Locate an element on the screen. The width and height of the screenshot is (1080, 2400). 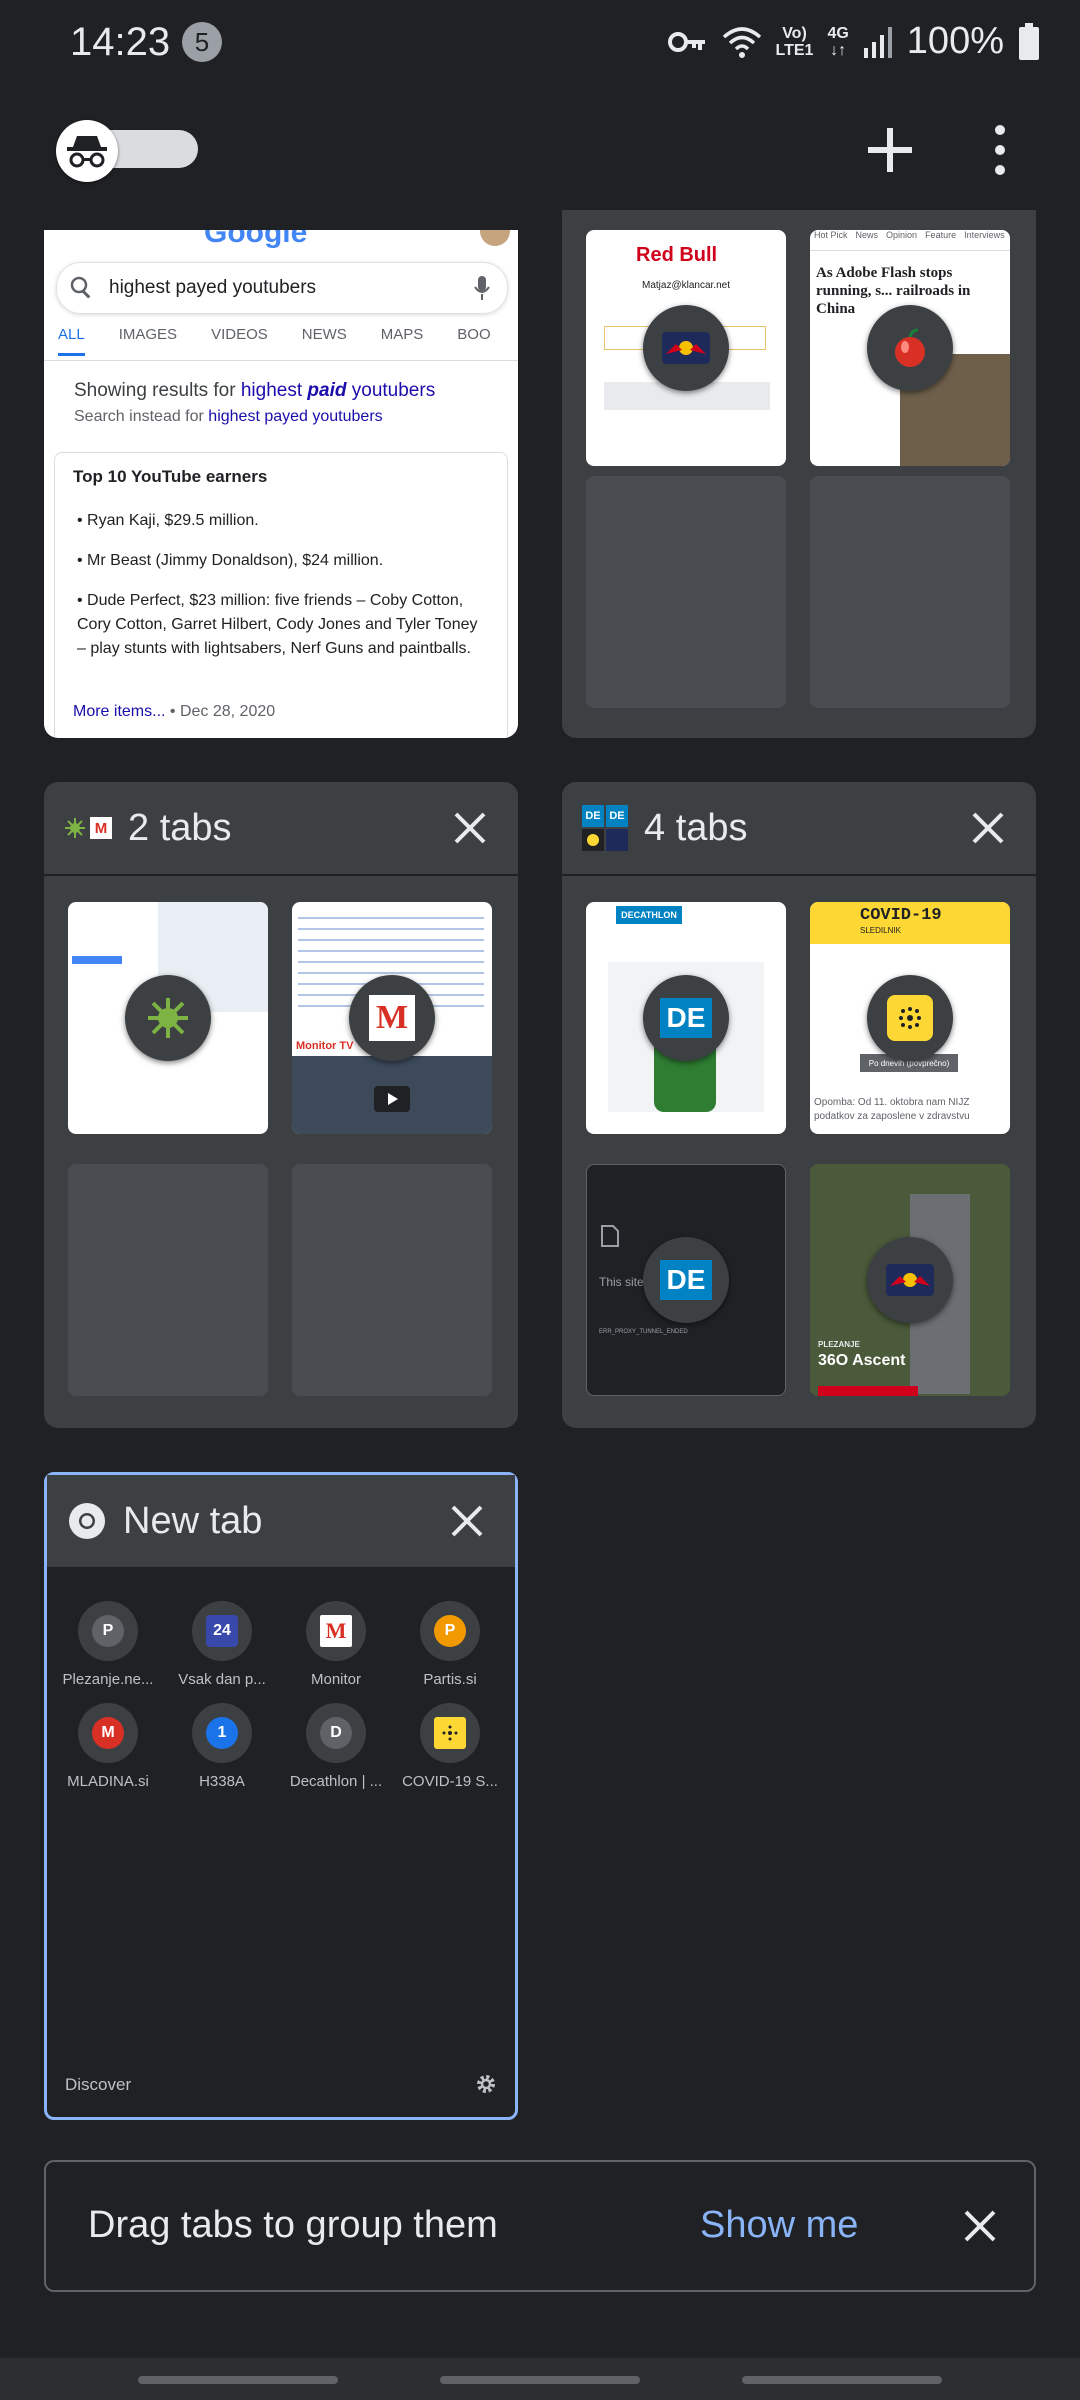
cta-preview is located at coordinates (868, 1391).